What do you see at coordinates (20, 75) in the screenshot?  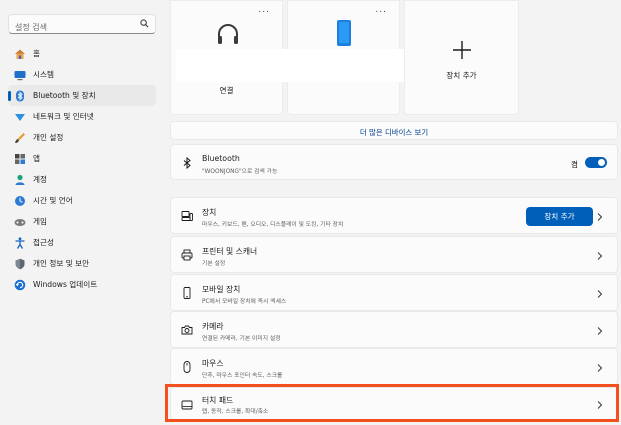 I see `system-icon` at bounding box center [20, 75].